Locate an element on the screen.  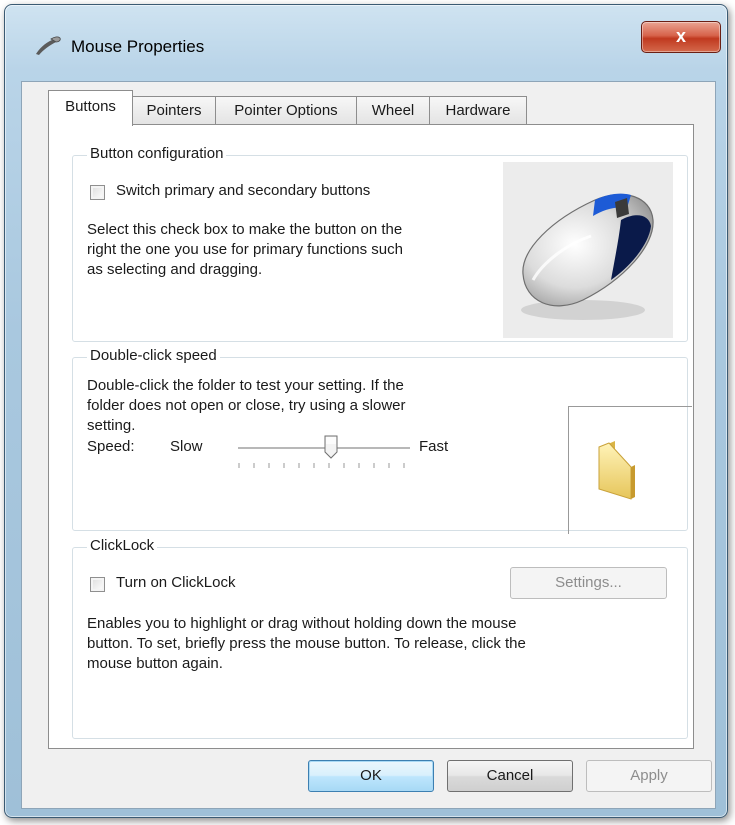
tab-wheel: Wheel is located at coordinates (393, 110).